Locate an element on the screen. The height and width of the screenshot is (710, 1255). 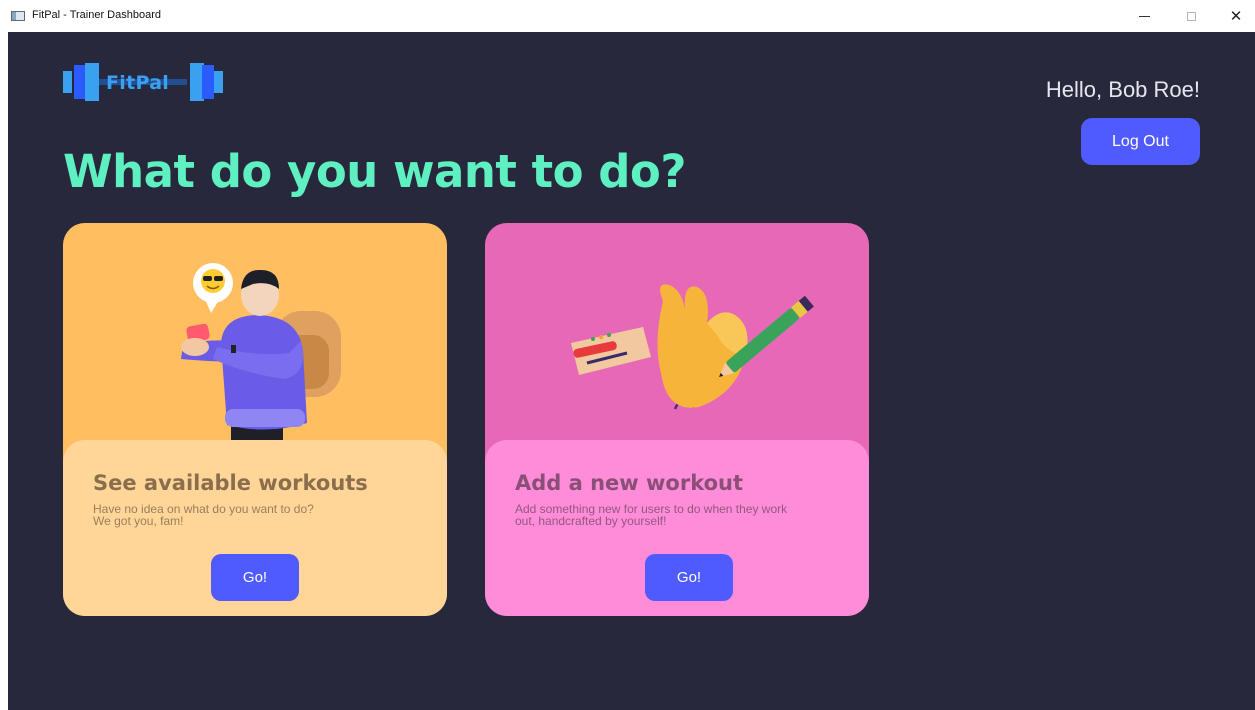
page-title: What do you want to do? is located at coordinates (374, 171).